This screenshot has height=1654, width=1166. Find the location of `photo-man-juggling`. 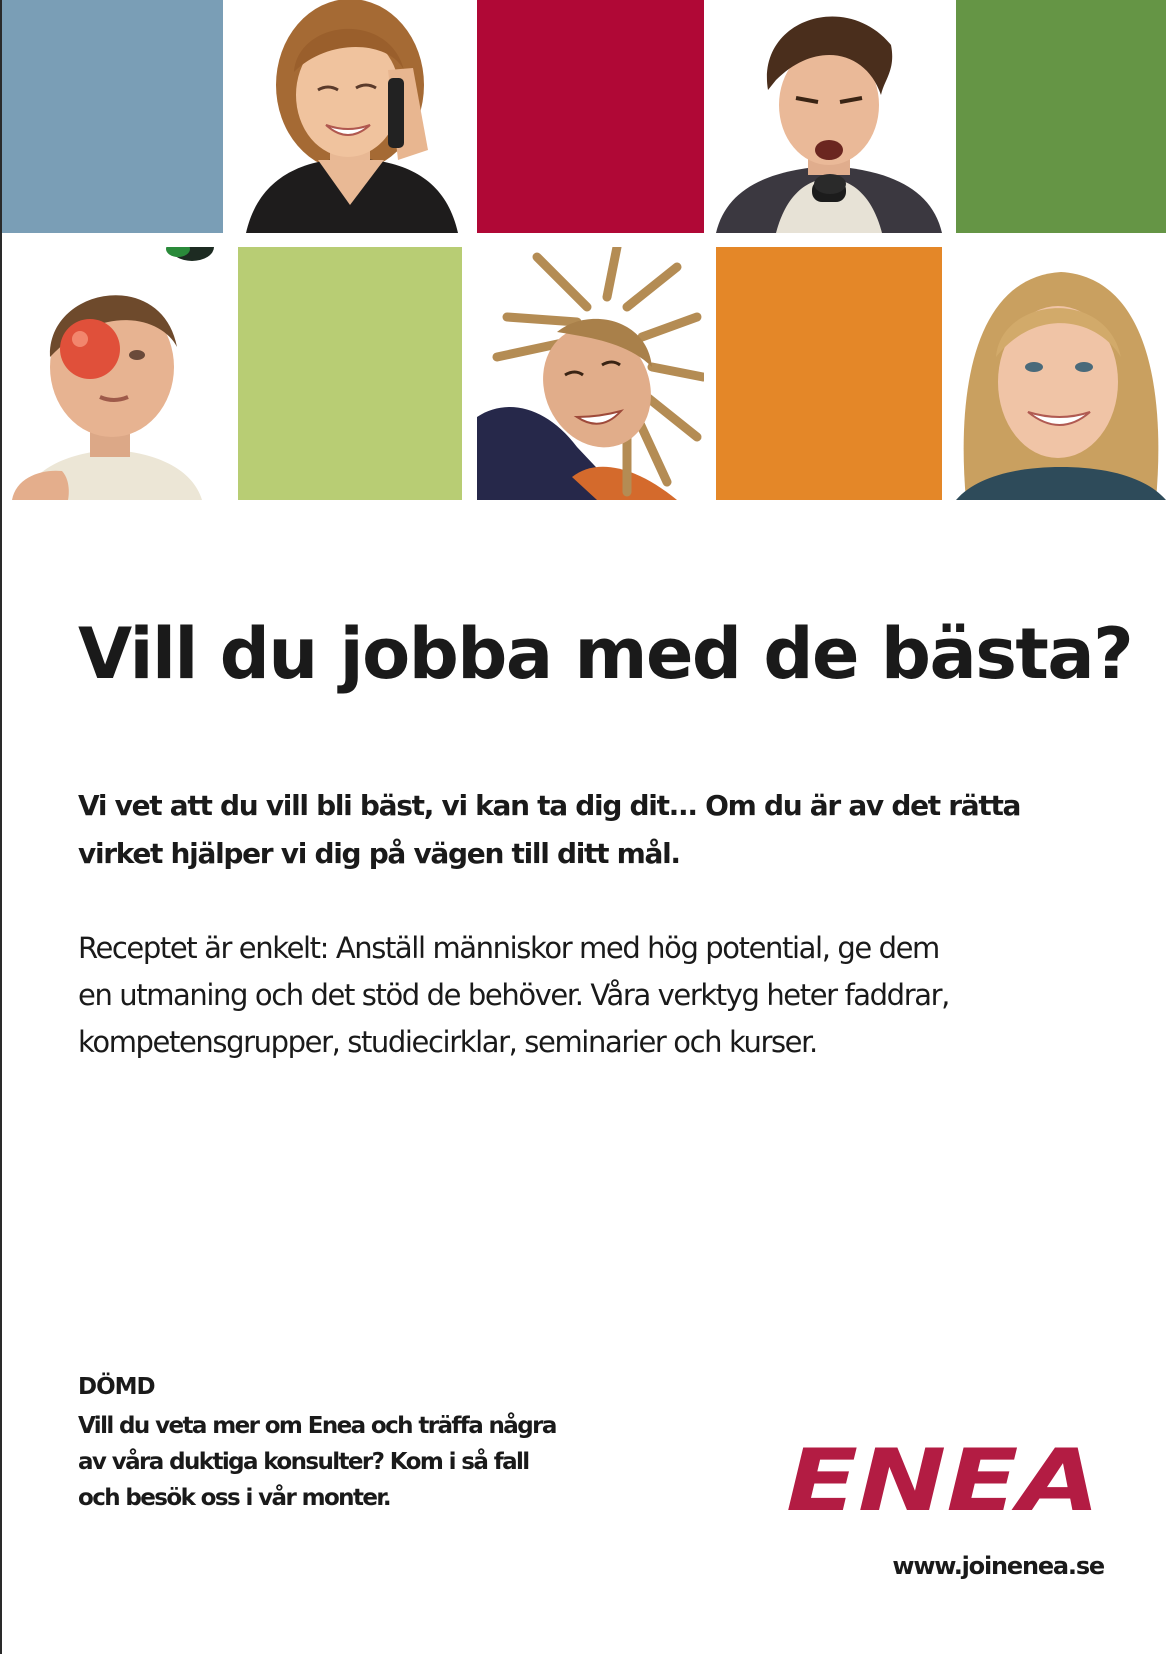

photo-man-juggling is located at coordinates (112, 373).